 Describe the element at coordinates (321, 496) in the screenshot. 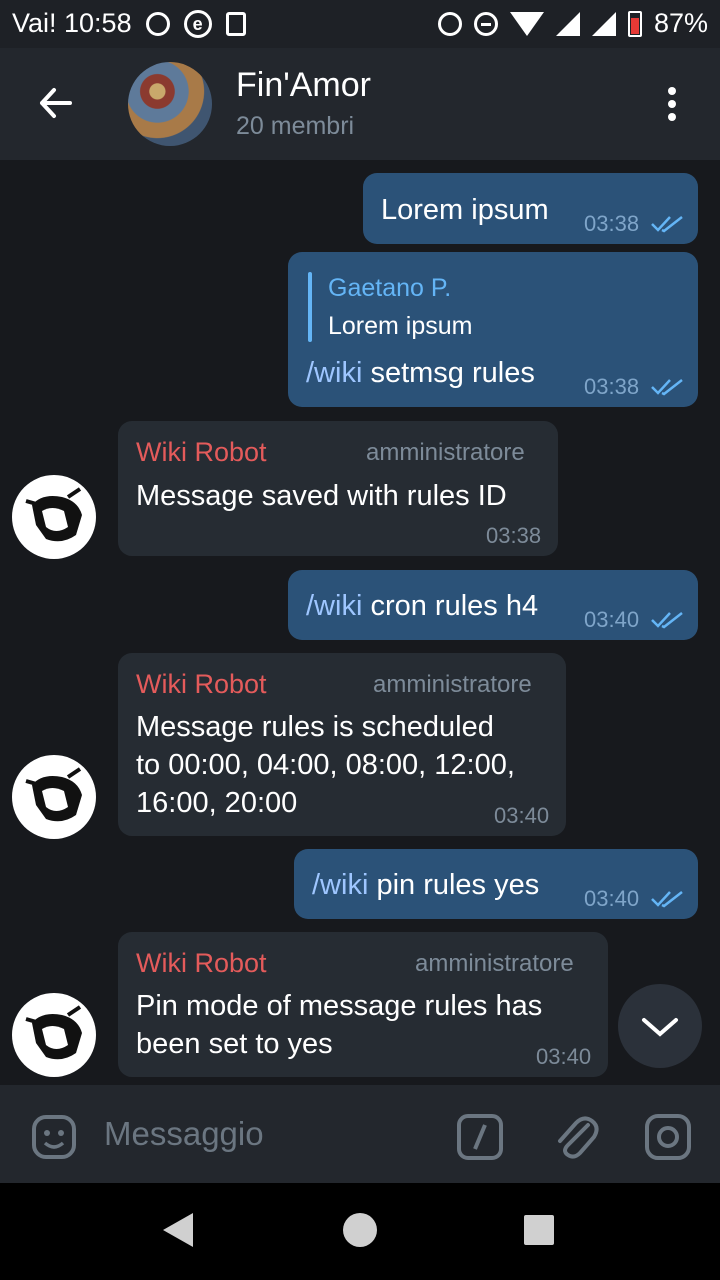

I see `message-text: Message saved with rules ID` at that location.